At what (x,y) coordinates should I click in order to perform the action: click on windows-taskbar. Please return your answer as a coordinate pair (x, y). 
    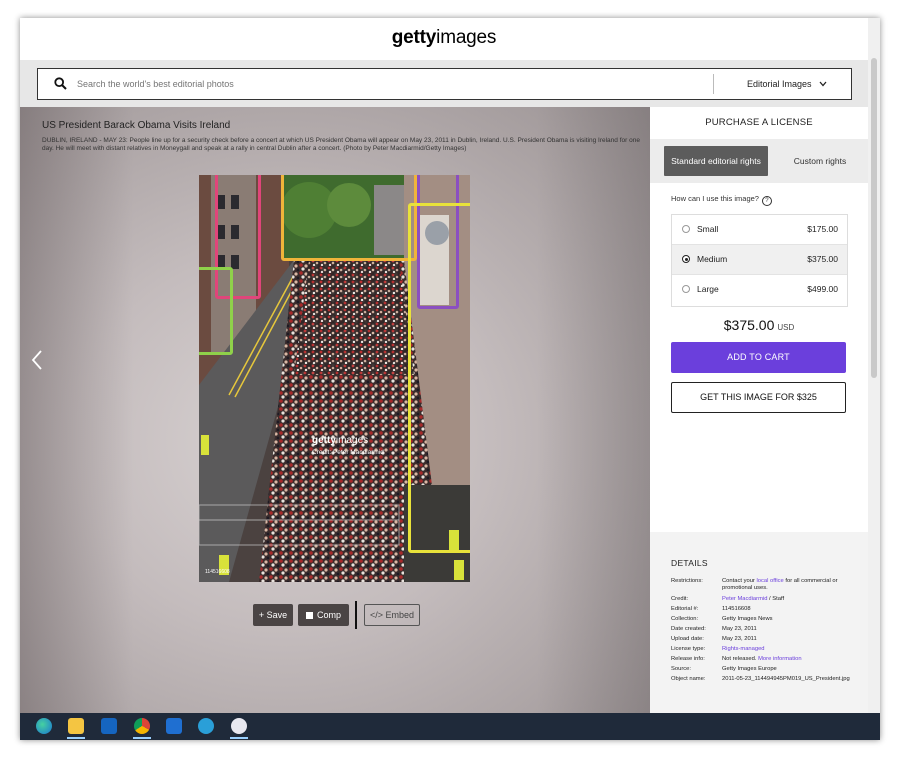
    Looking at the image, I should click on (450, 726).